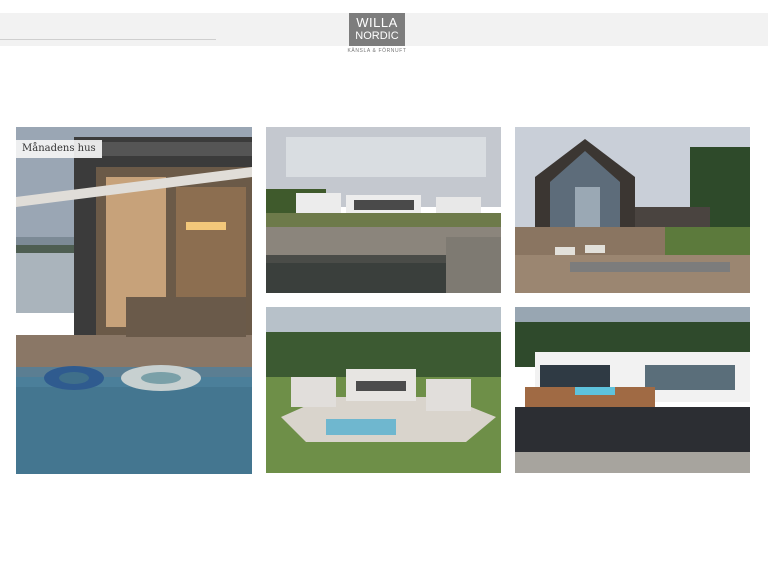  I want to click on willa-nordic-logo: WILLA NORDIC, so click(377, 29).